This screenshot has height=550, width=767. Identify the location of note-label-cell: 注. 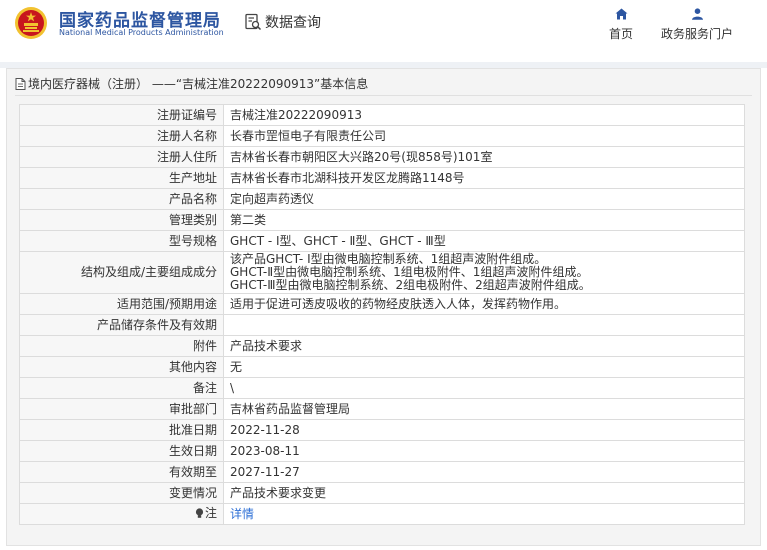
(121, 514).